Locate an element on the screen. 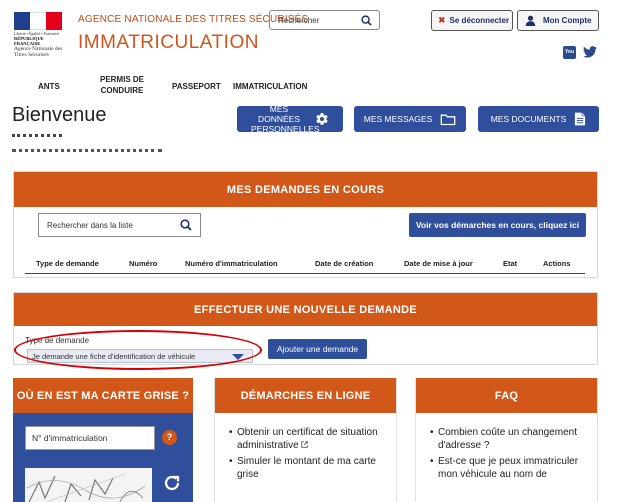  site-search-input: Rechercher is located at coordinates (324, 20).